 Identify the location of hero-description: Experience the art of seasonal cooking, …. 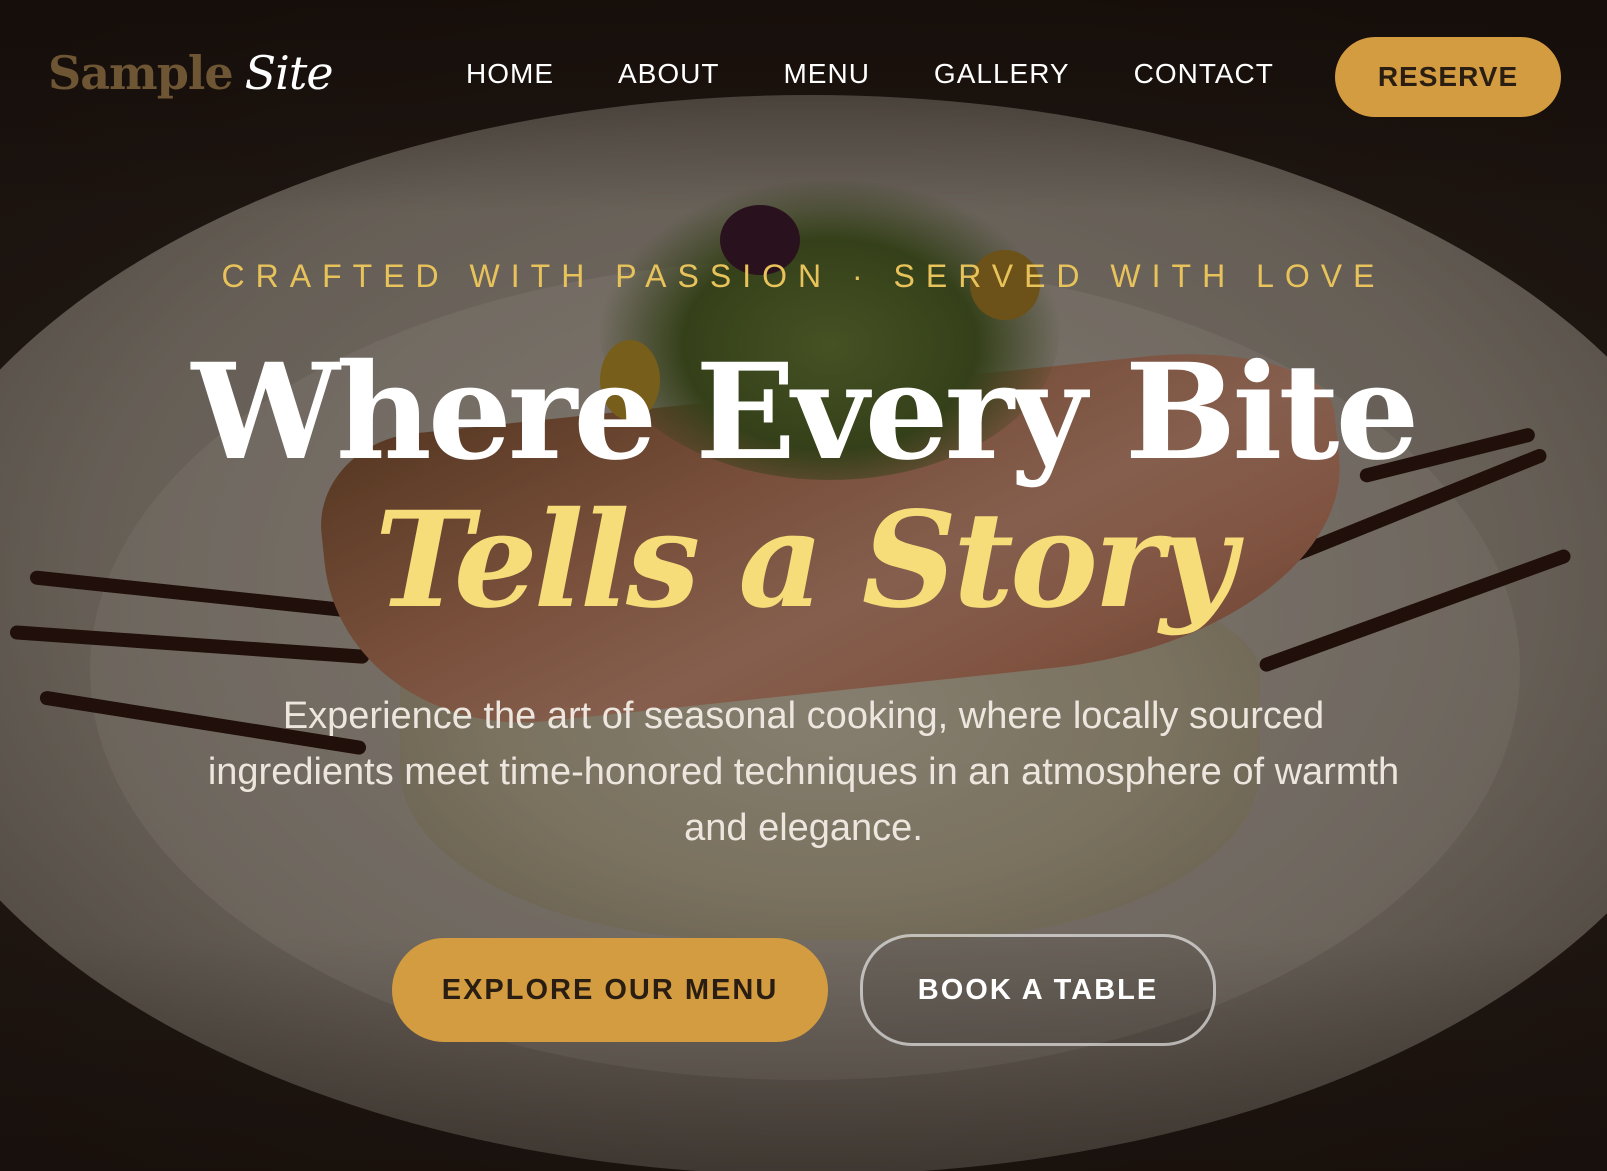
(803, 772).